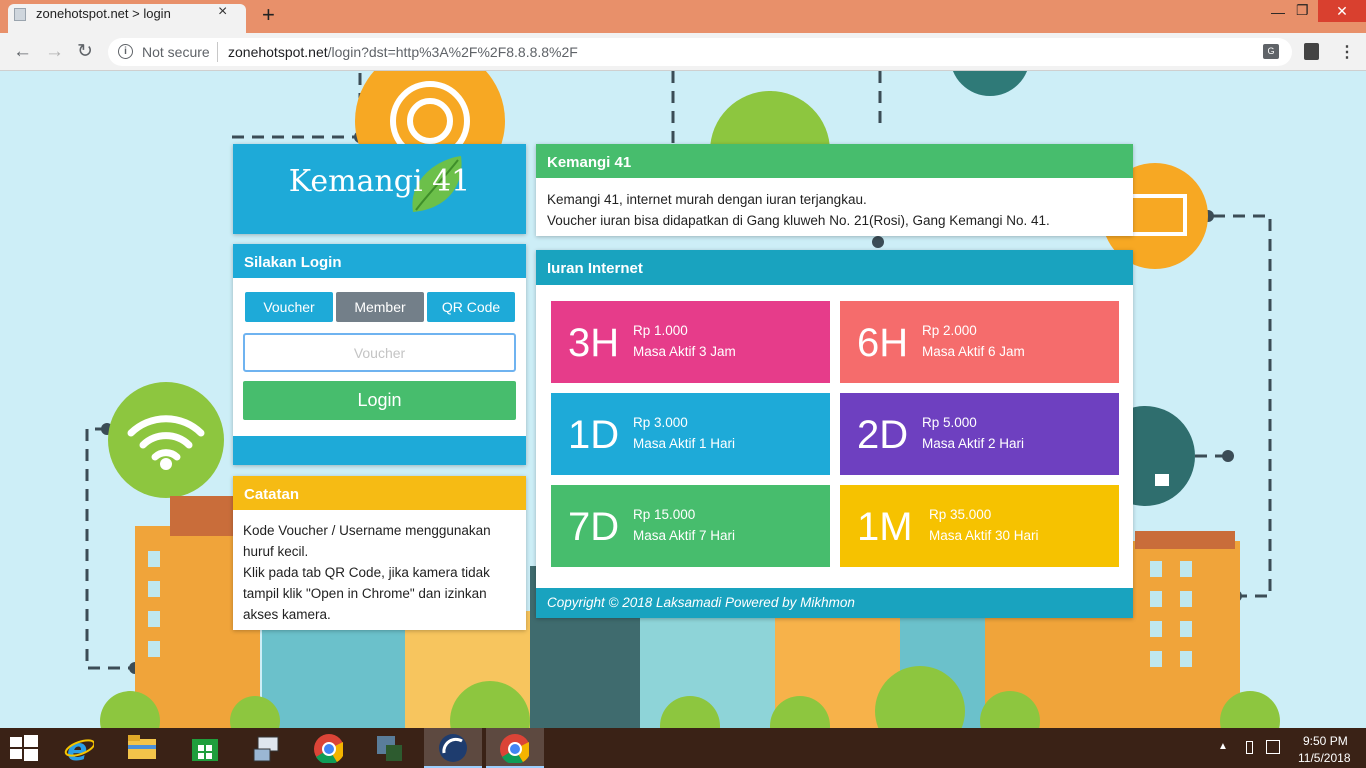 The image size is (1366, 768). Describe the element at coordinates (690, 526) in the screenshot. I see `plan-card-7d: 7D Rp 15.000 Masa Aktif 7 Hari` at that location.